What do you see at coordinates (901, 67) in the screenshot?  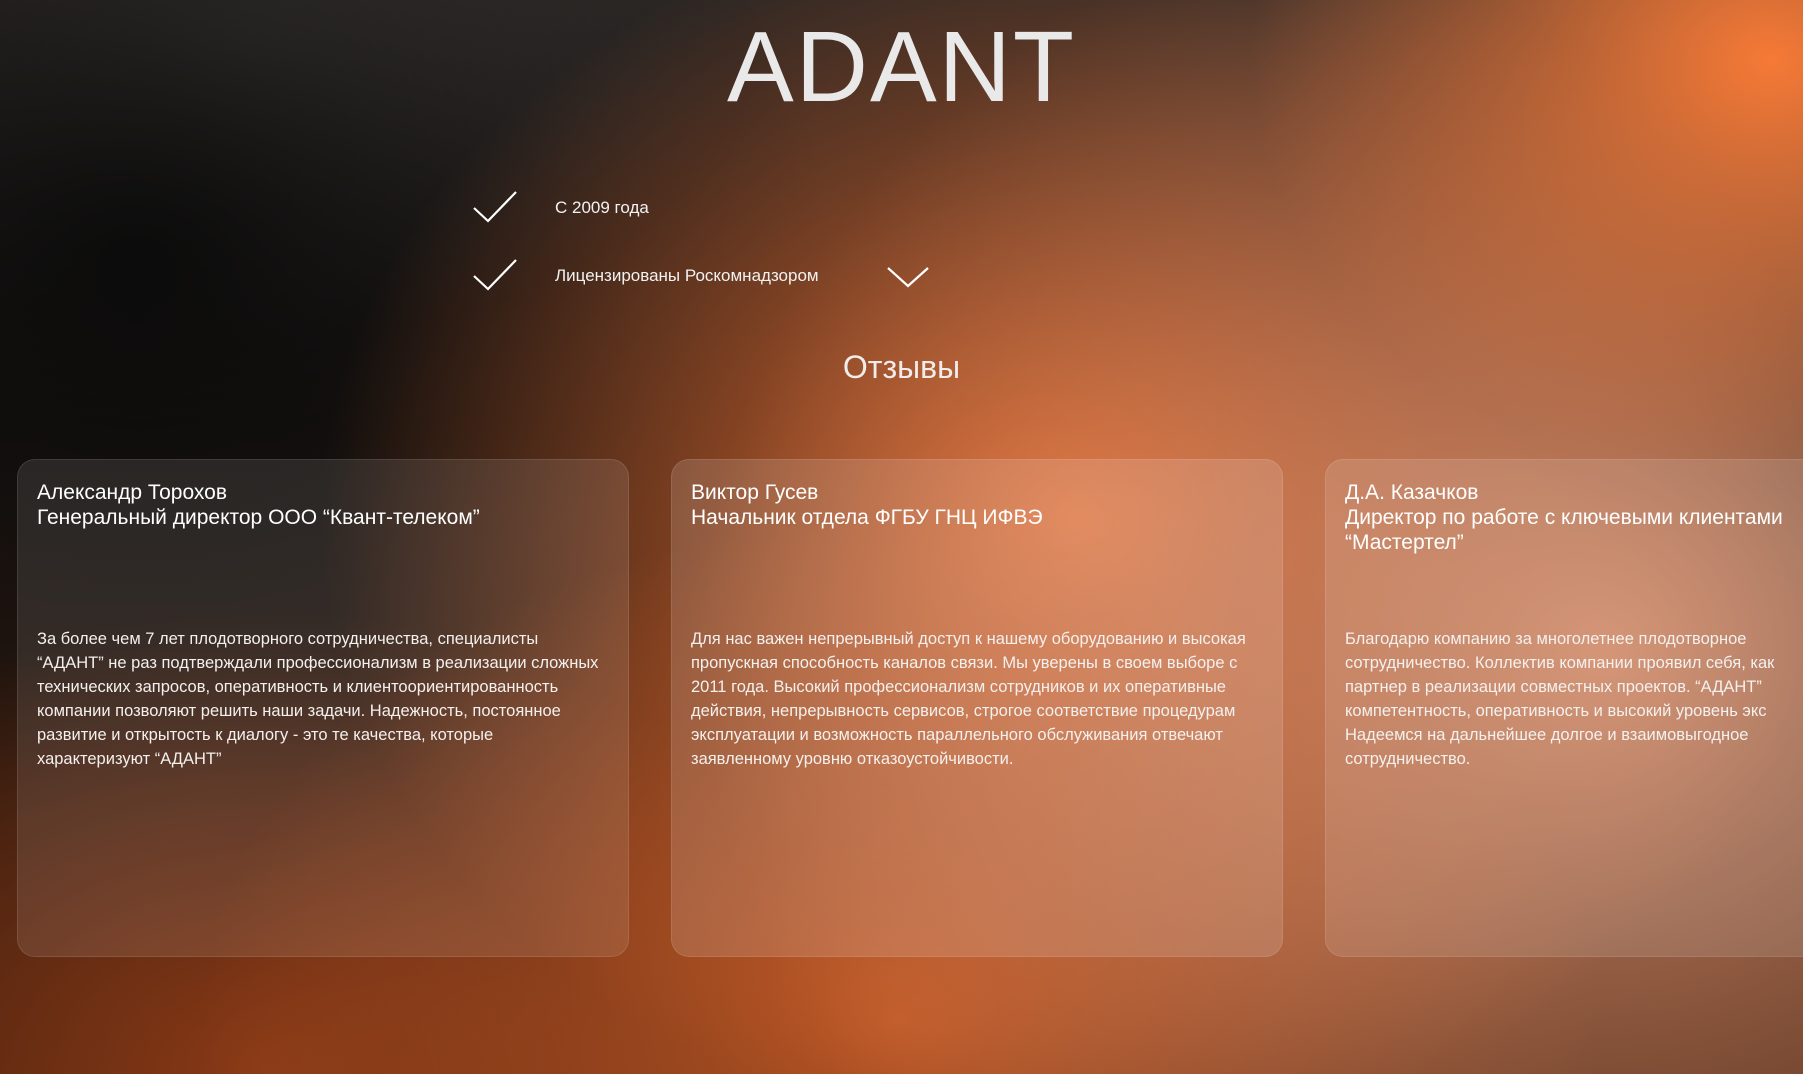 I see `brand-title: ADANT` at bounding box center [901, 67].